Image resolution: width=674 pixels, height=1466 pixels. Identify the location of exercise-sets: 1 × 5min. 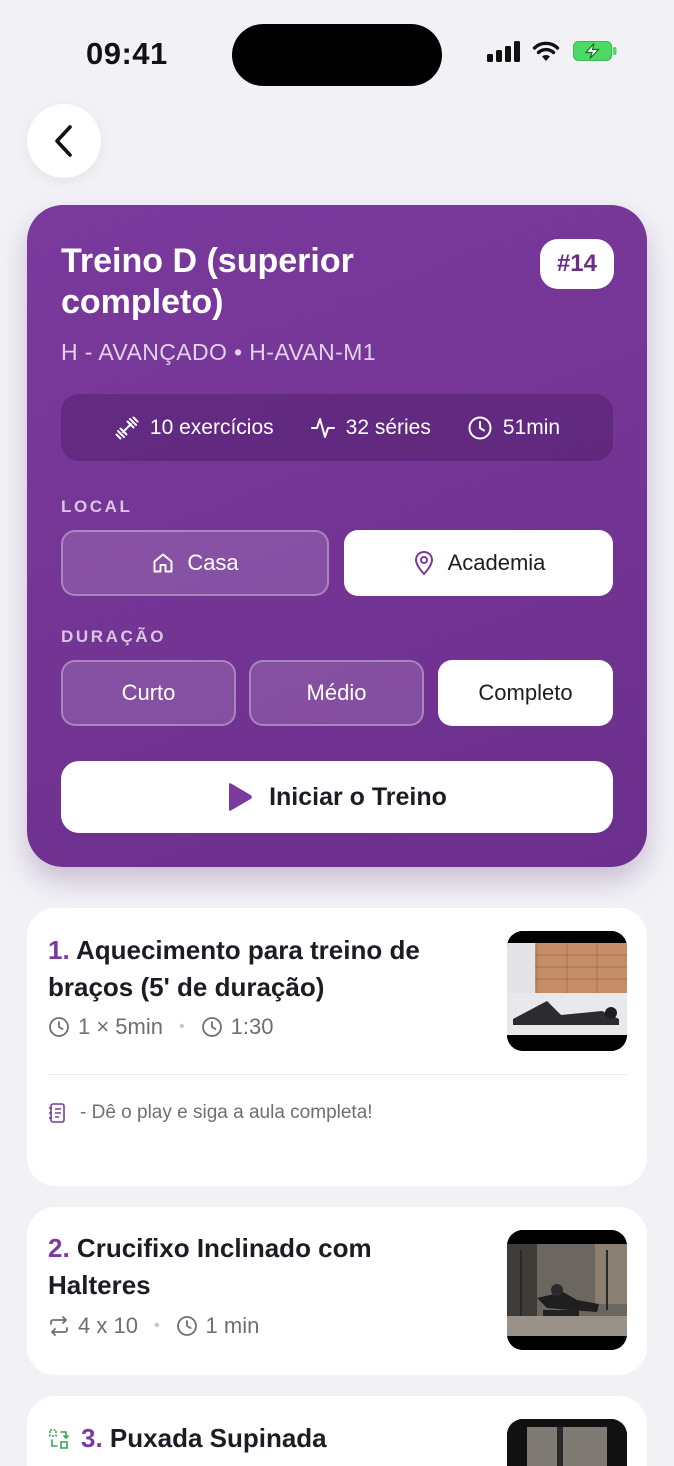
(120, 1026).